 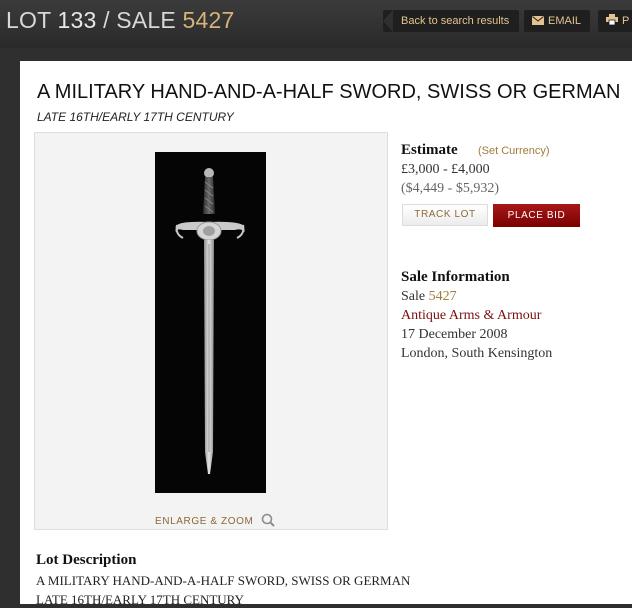 I want to click on sword-image, so click(x=210, y=322).